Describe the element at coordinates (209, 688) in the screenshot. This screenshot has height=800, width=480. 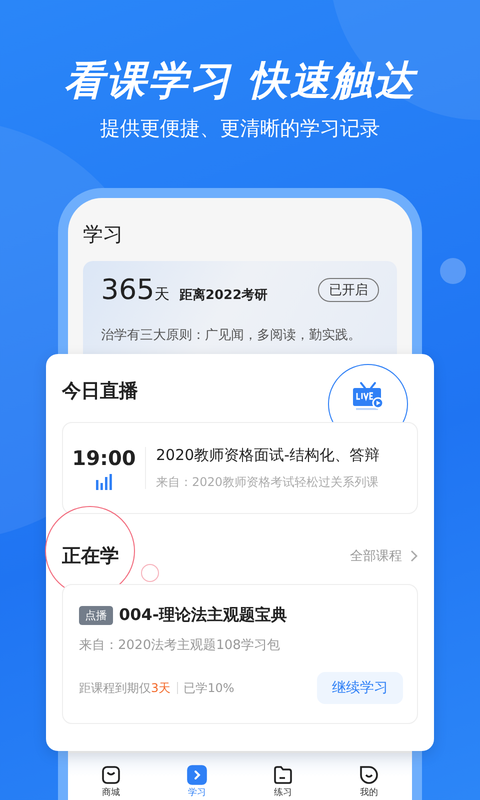
I see `progress-text: 已学10%` at that location.